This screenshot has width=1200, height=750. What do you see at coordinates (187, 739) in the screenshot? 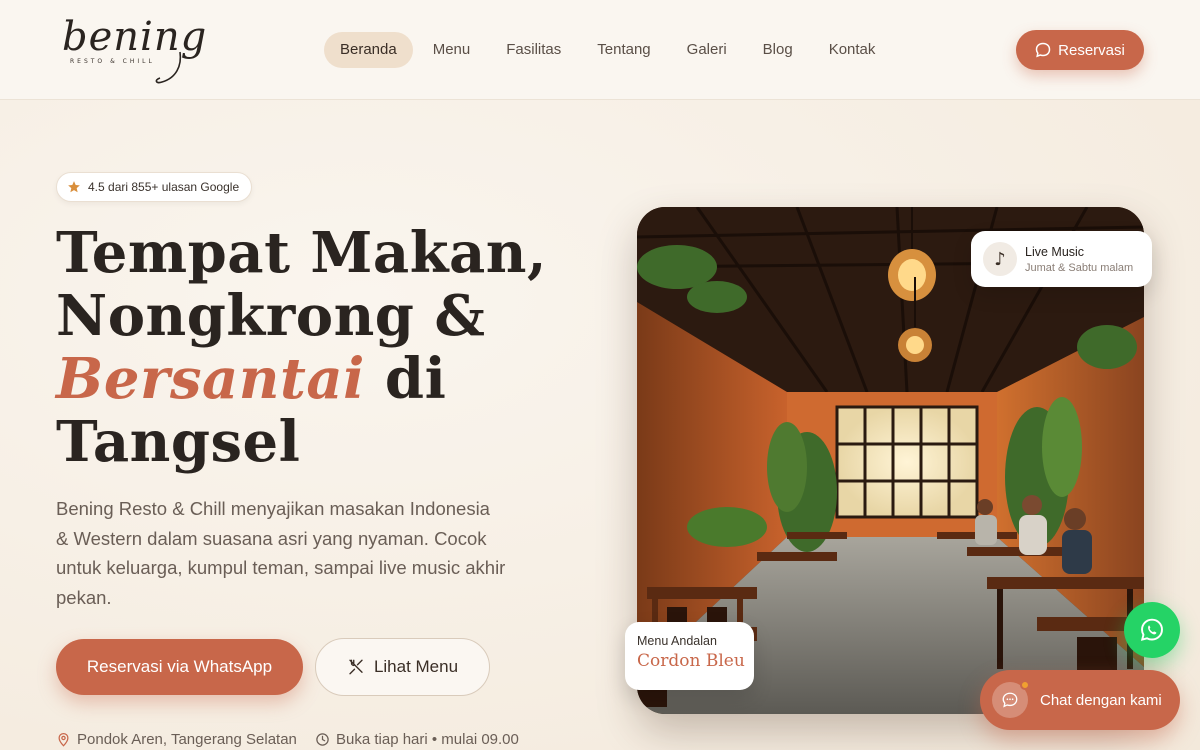
I see `location-text: Pondok Aren, Tangerang Selatan` at bounding box center [187, 739].